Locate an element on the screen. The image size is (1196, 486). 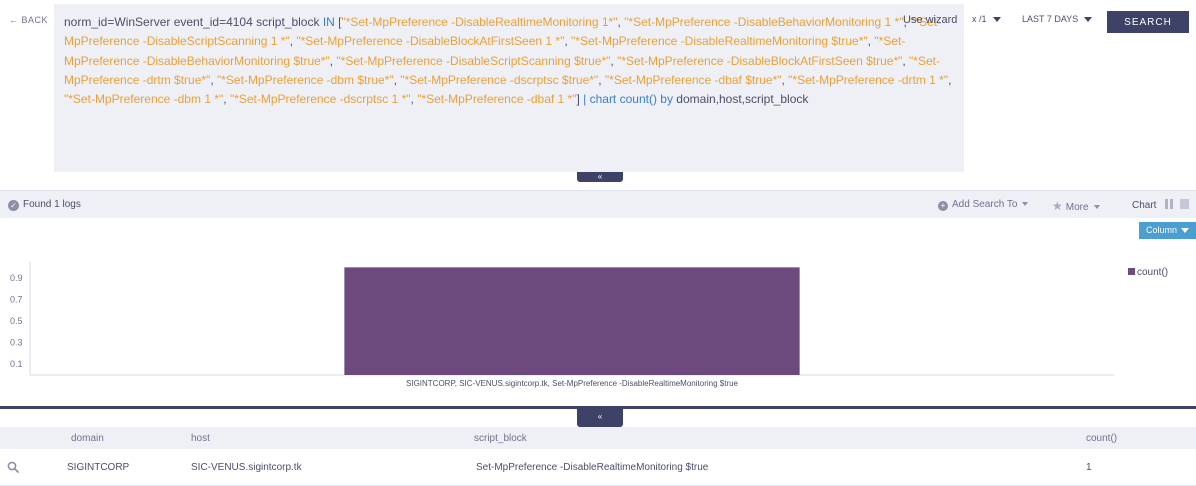
column-header-count: count() is located at coordinates (1101, 438).